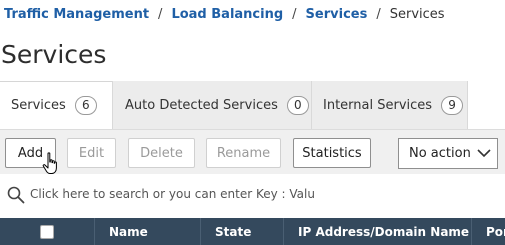 Image resolution: width=505 pixels, height=245 pixels. What do you see at coordinates (201, 105) in the screenshot?
I see `tab-auto-detected-services-label: Auto Detected Services` at bounding box center [201, 105].